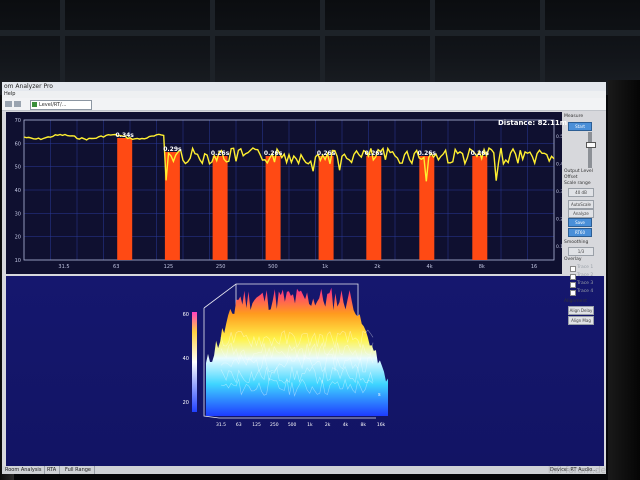 This screenshot has width=640, height=480. Describe the element at coordinates (186, 403) in the screenshot. I see `waterfall-z-tick: 20` at that location.